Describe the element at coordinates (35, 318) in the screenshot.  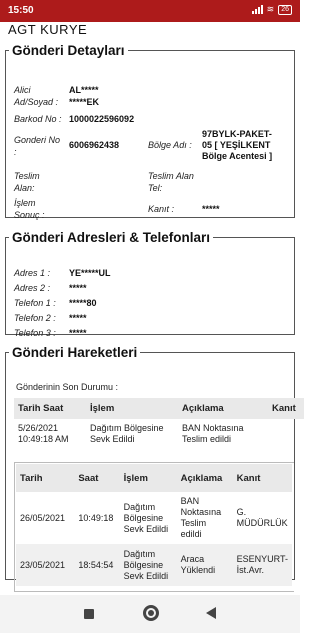
I see `phone2-label: Telefon 2 :` at that location.